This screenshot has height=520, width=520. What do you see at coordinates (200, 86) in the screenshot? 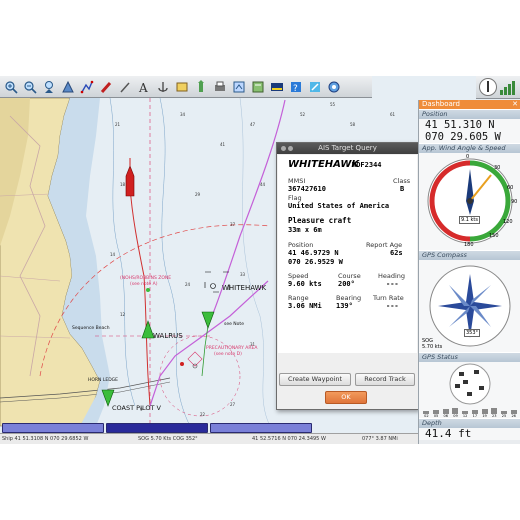
I see `tide-icon` at bounding box center [200, 86].